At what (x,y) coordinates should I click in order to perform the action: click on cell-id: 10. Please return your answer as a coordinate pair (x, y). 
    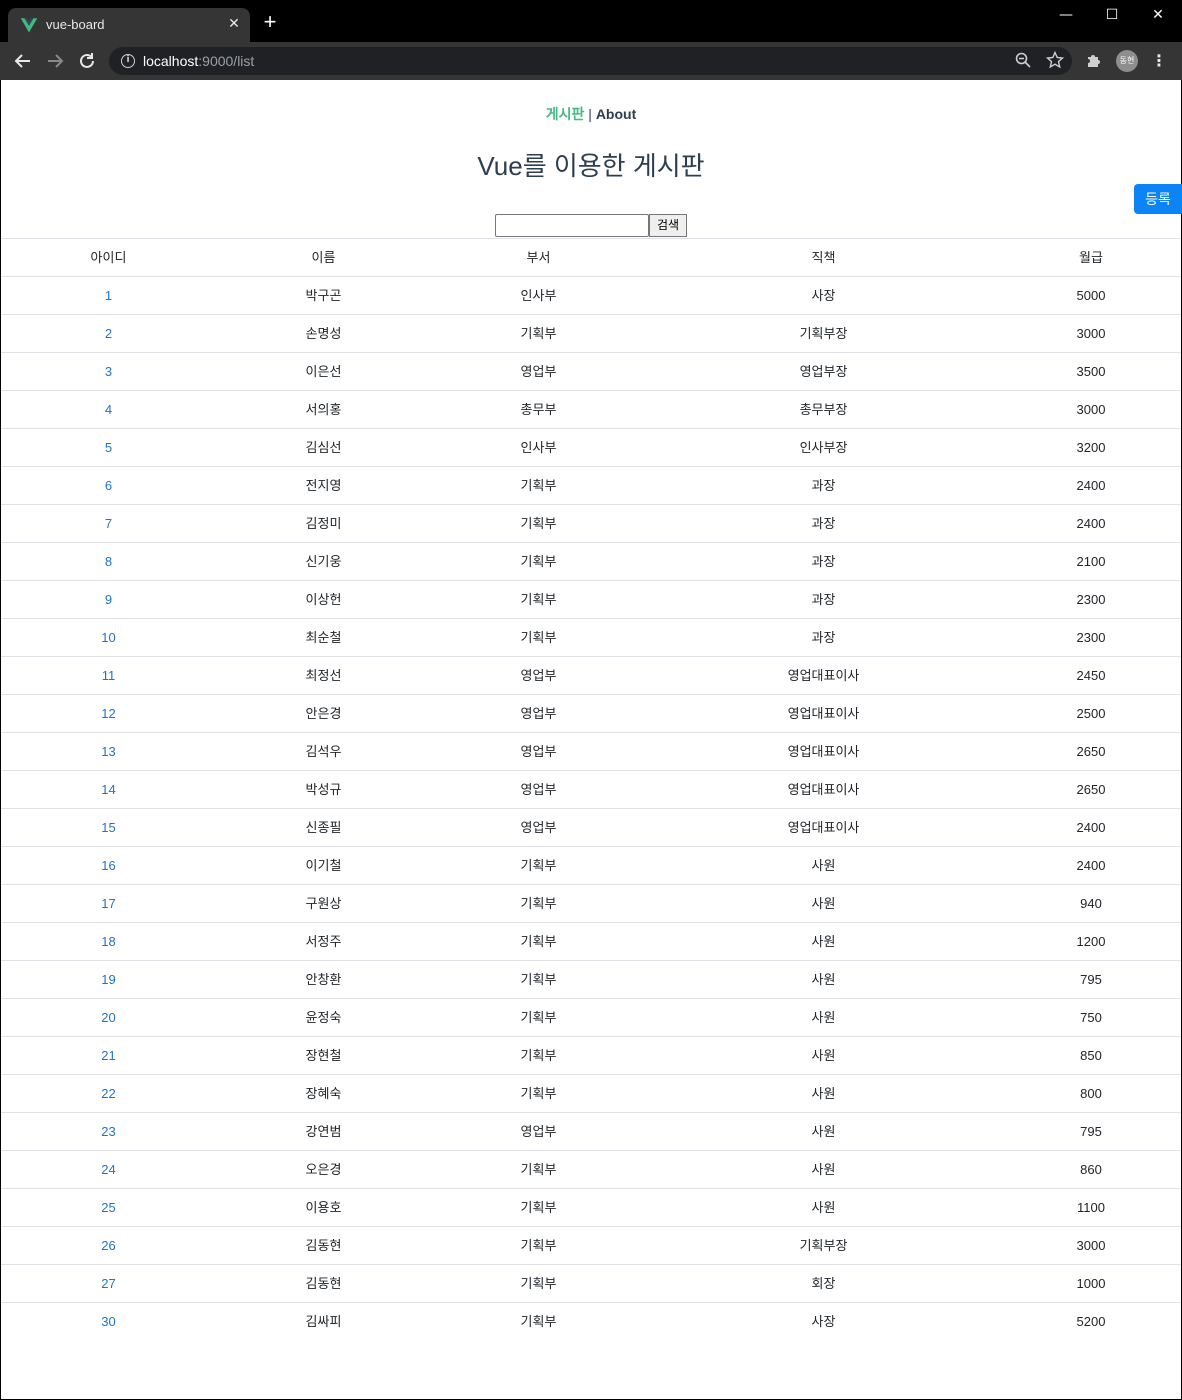
    Looking at the image, I should click on (108, 637).